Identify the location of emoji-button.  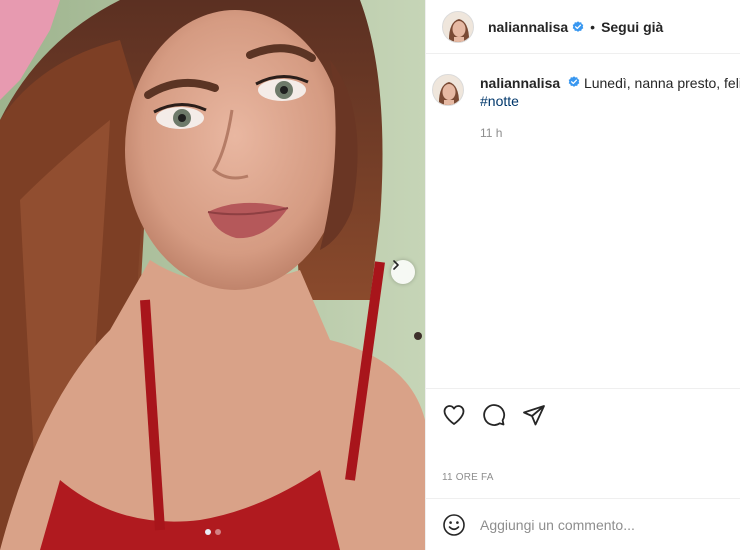
(454, 525).